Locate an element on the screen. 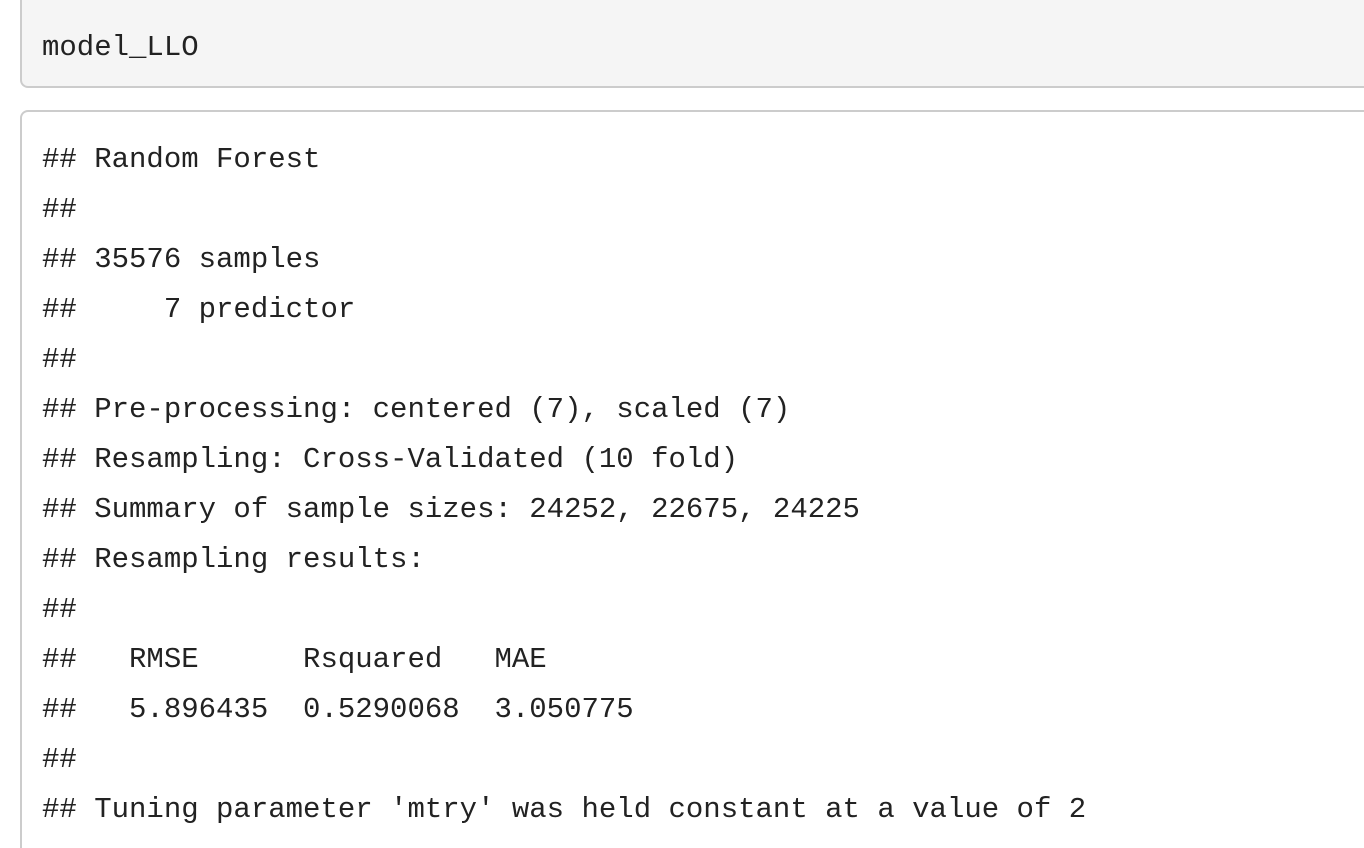  output-line: ## Random Forest is located at coordinates (181, 159).